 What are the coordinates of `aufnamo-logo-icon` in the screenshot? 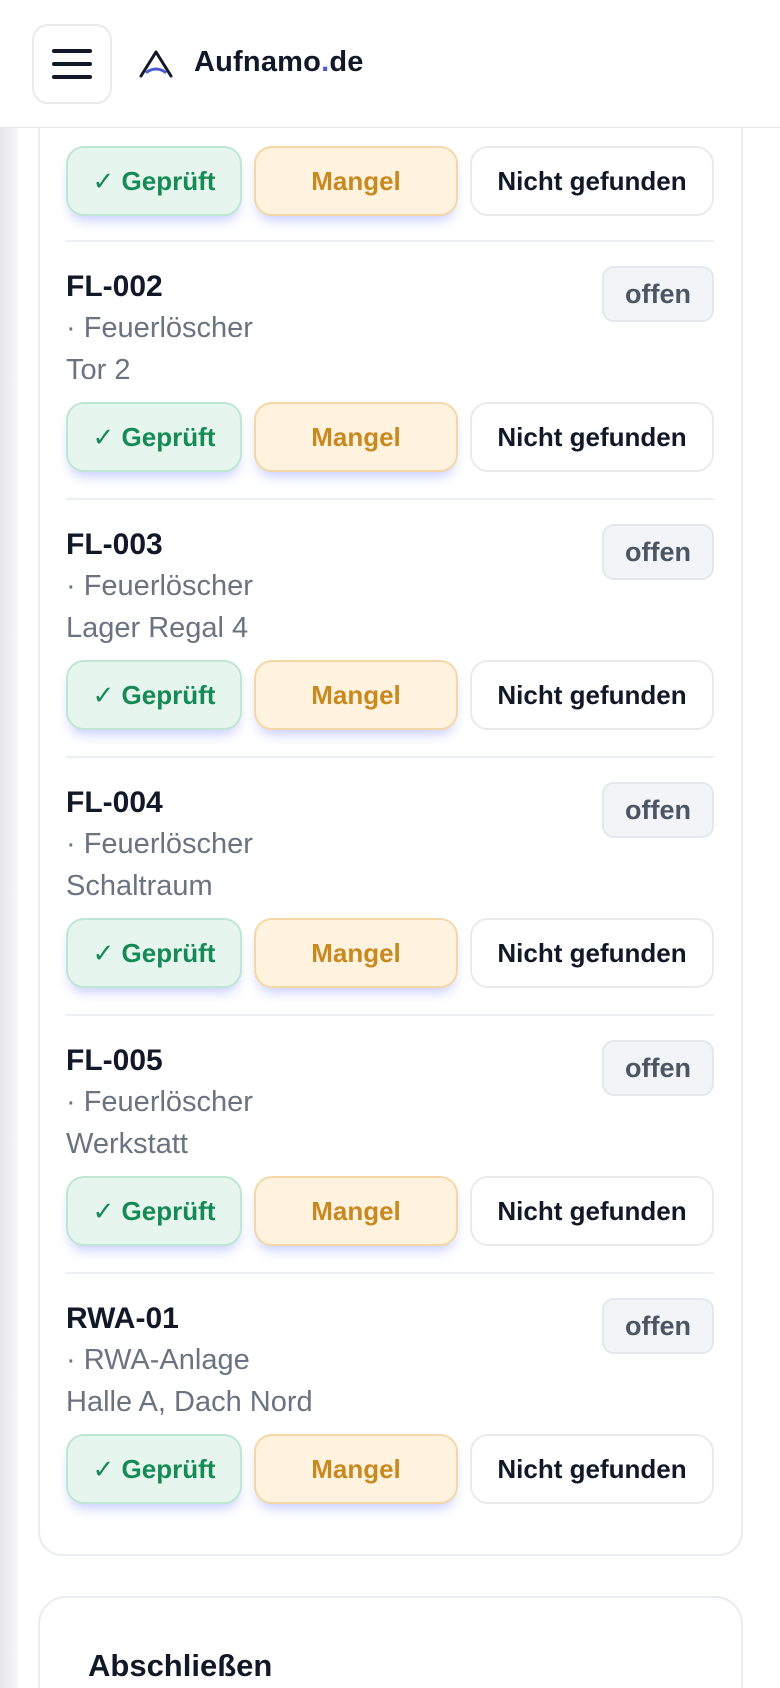 It's located at (156, 64).